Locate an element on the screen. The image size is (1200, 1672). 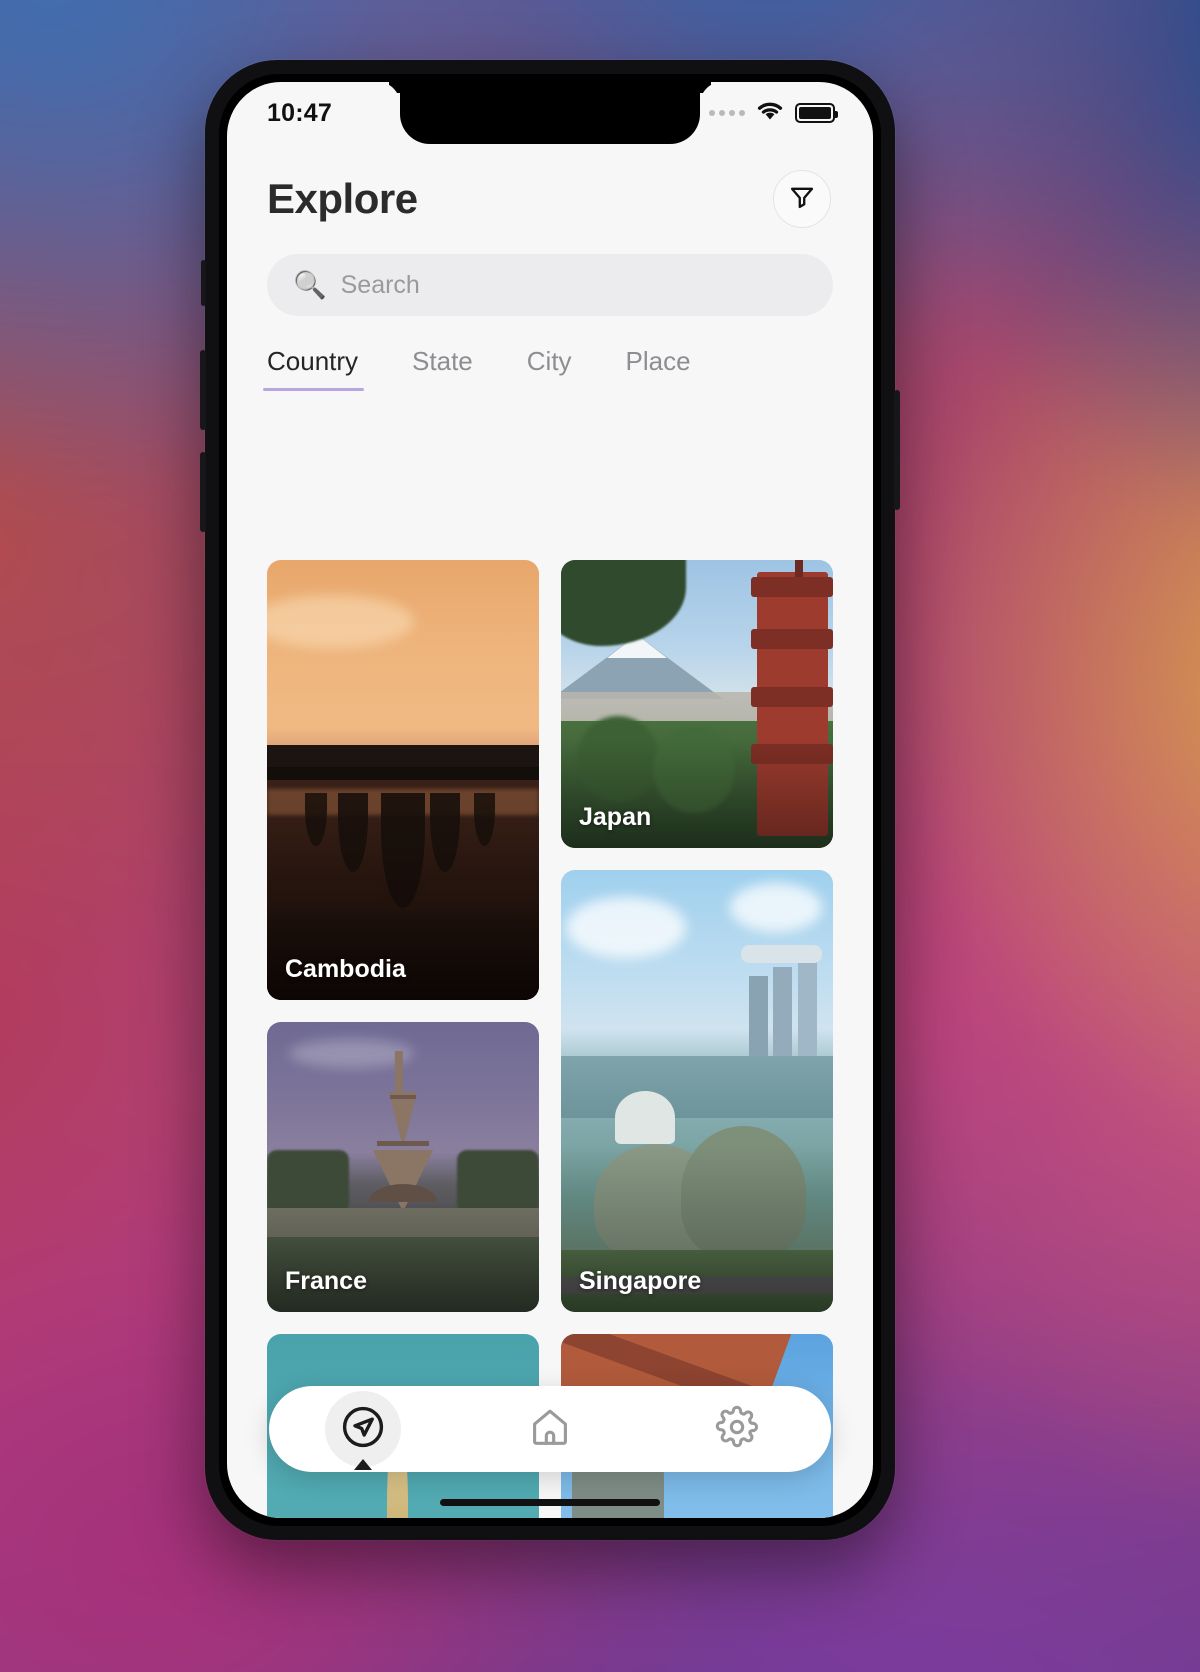
power-button is located at coordinates (897, 450).